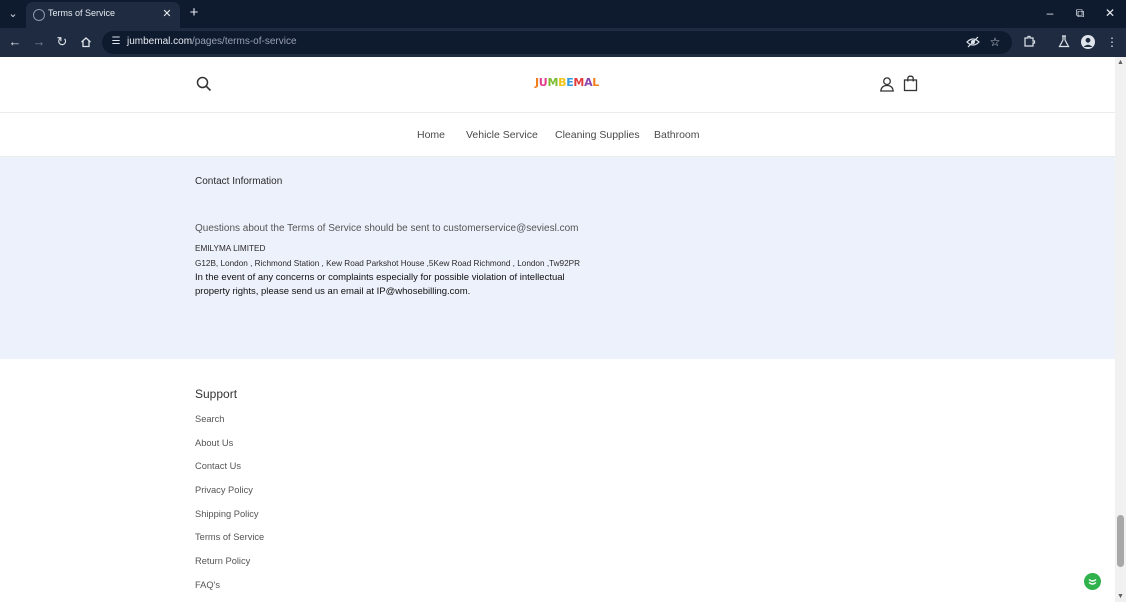  I want to click on minimize-button: –, so click(1050, 13).